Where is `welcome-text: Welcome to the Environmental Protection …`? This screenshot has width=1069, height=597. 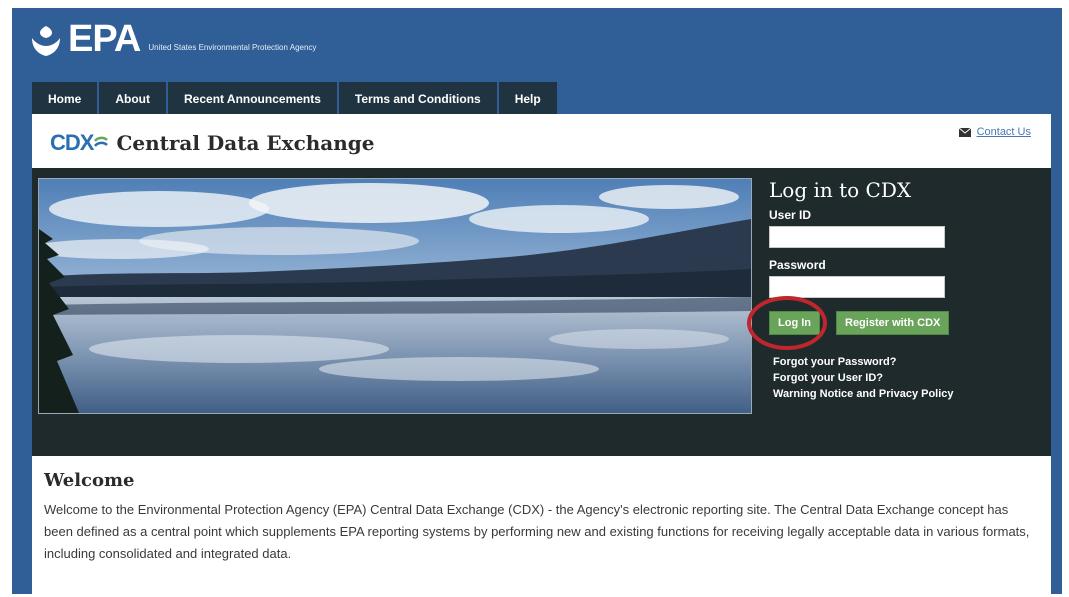
welcome-text: Welcome to the Environmental Protection … is located at coordinates (537, 531).